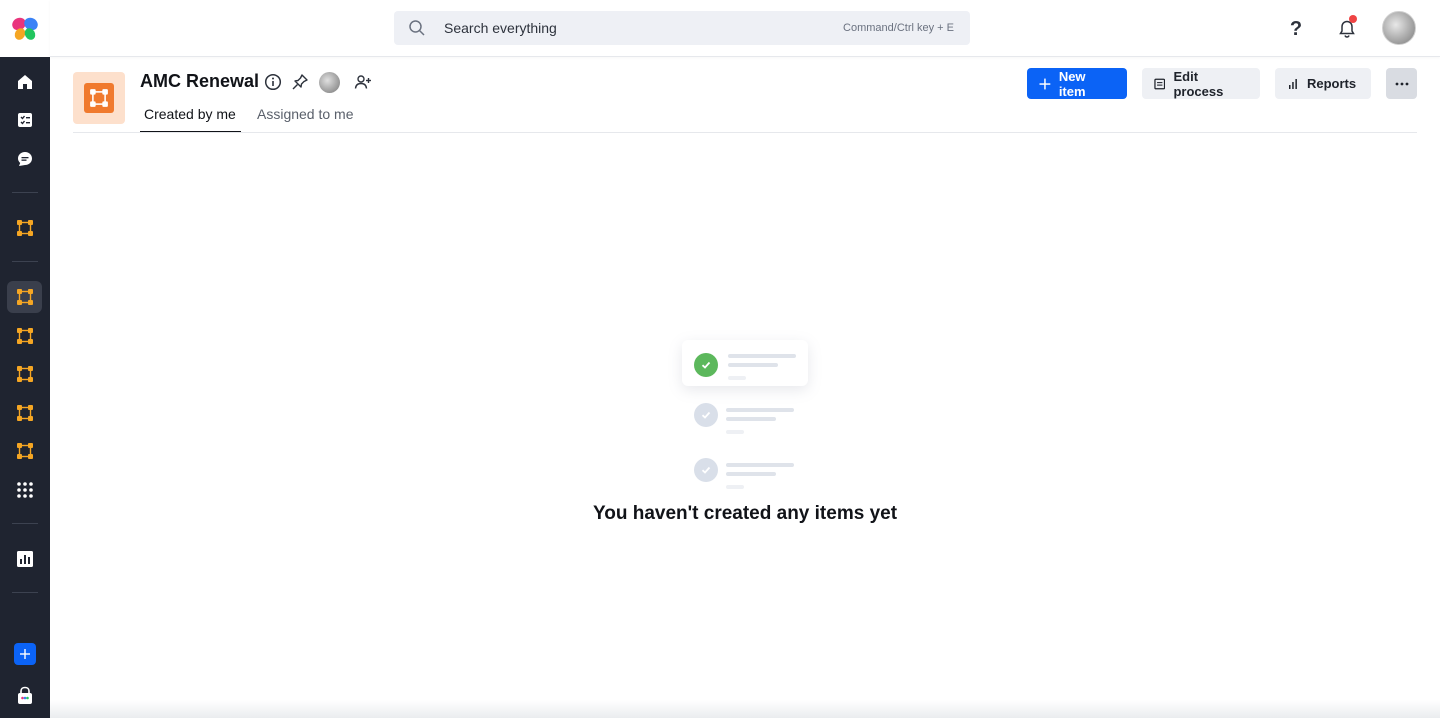 The image size is (1440, 718). I want to click on rail-home, so click(24, 82).